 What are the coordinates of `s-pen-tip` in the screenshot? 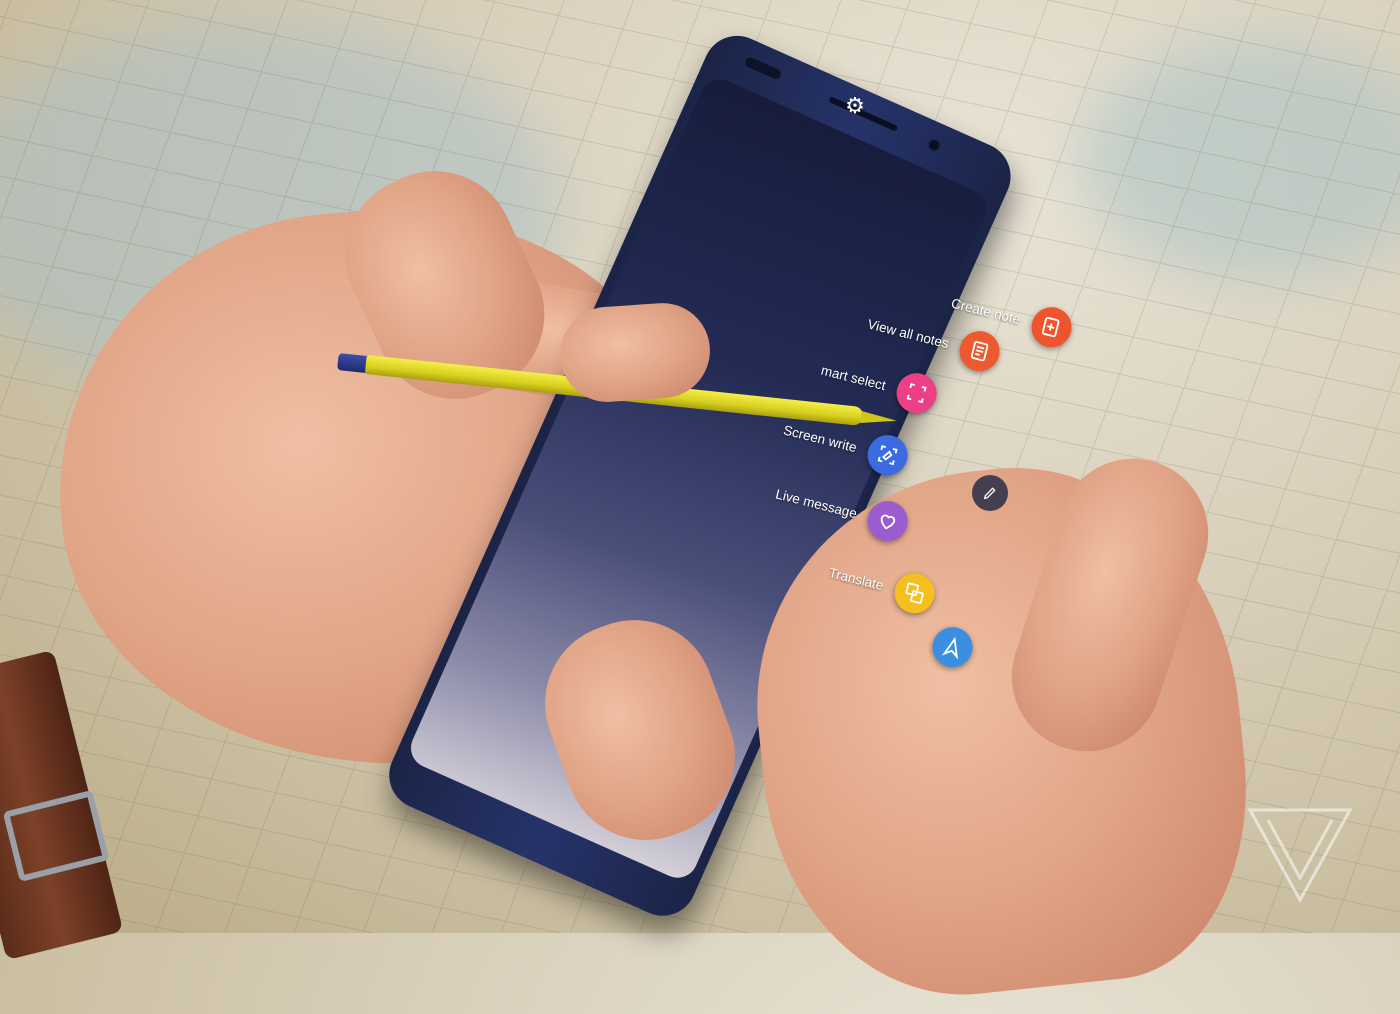 It's located at (879, 419).